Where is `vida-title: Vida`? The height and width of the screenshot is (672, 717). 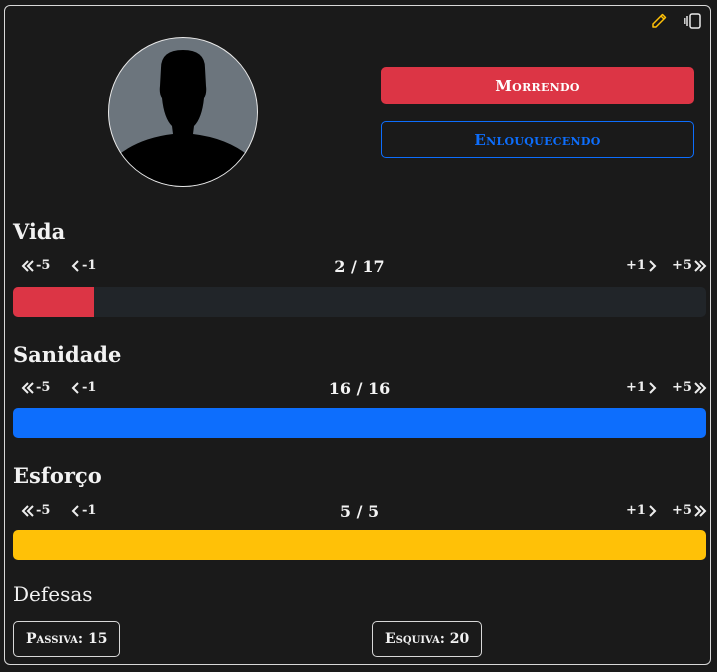 vida-title: Vida is located at coordinates (39, 231).